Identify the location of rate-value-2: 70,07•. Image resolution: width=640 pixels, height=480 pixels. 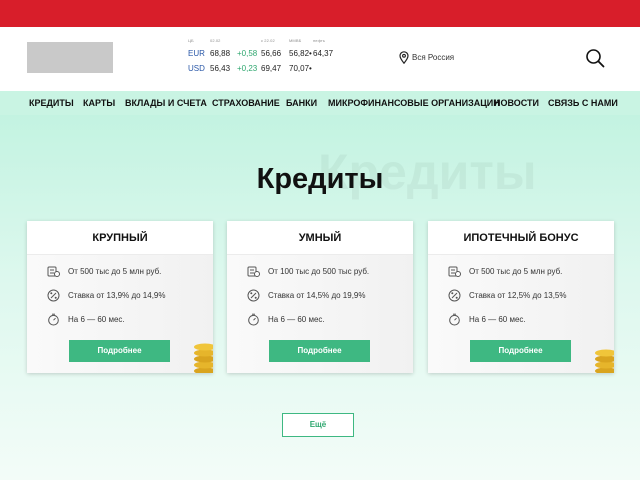
(300, 68).